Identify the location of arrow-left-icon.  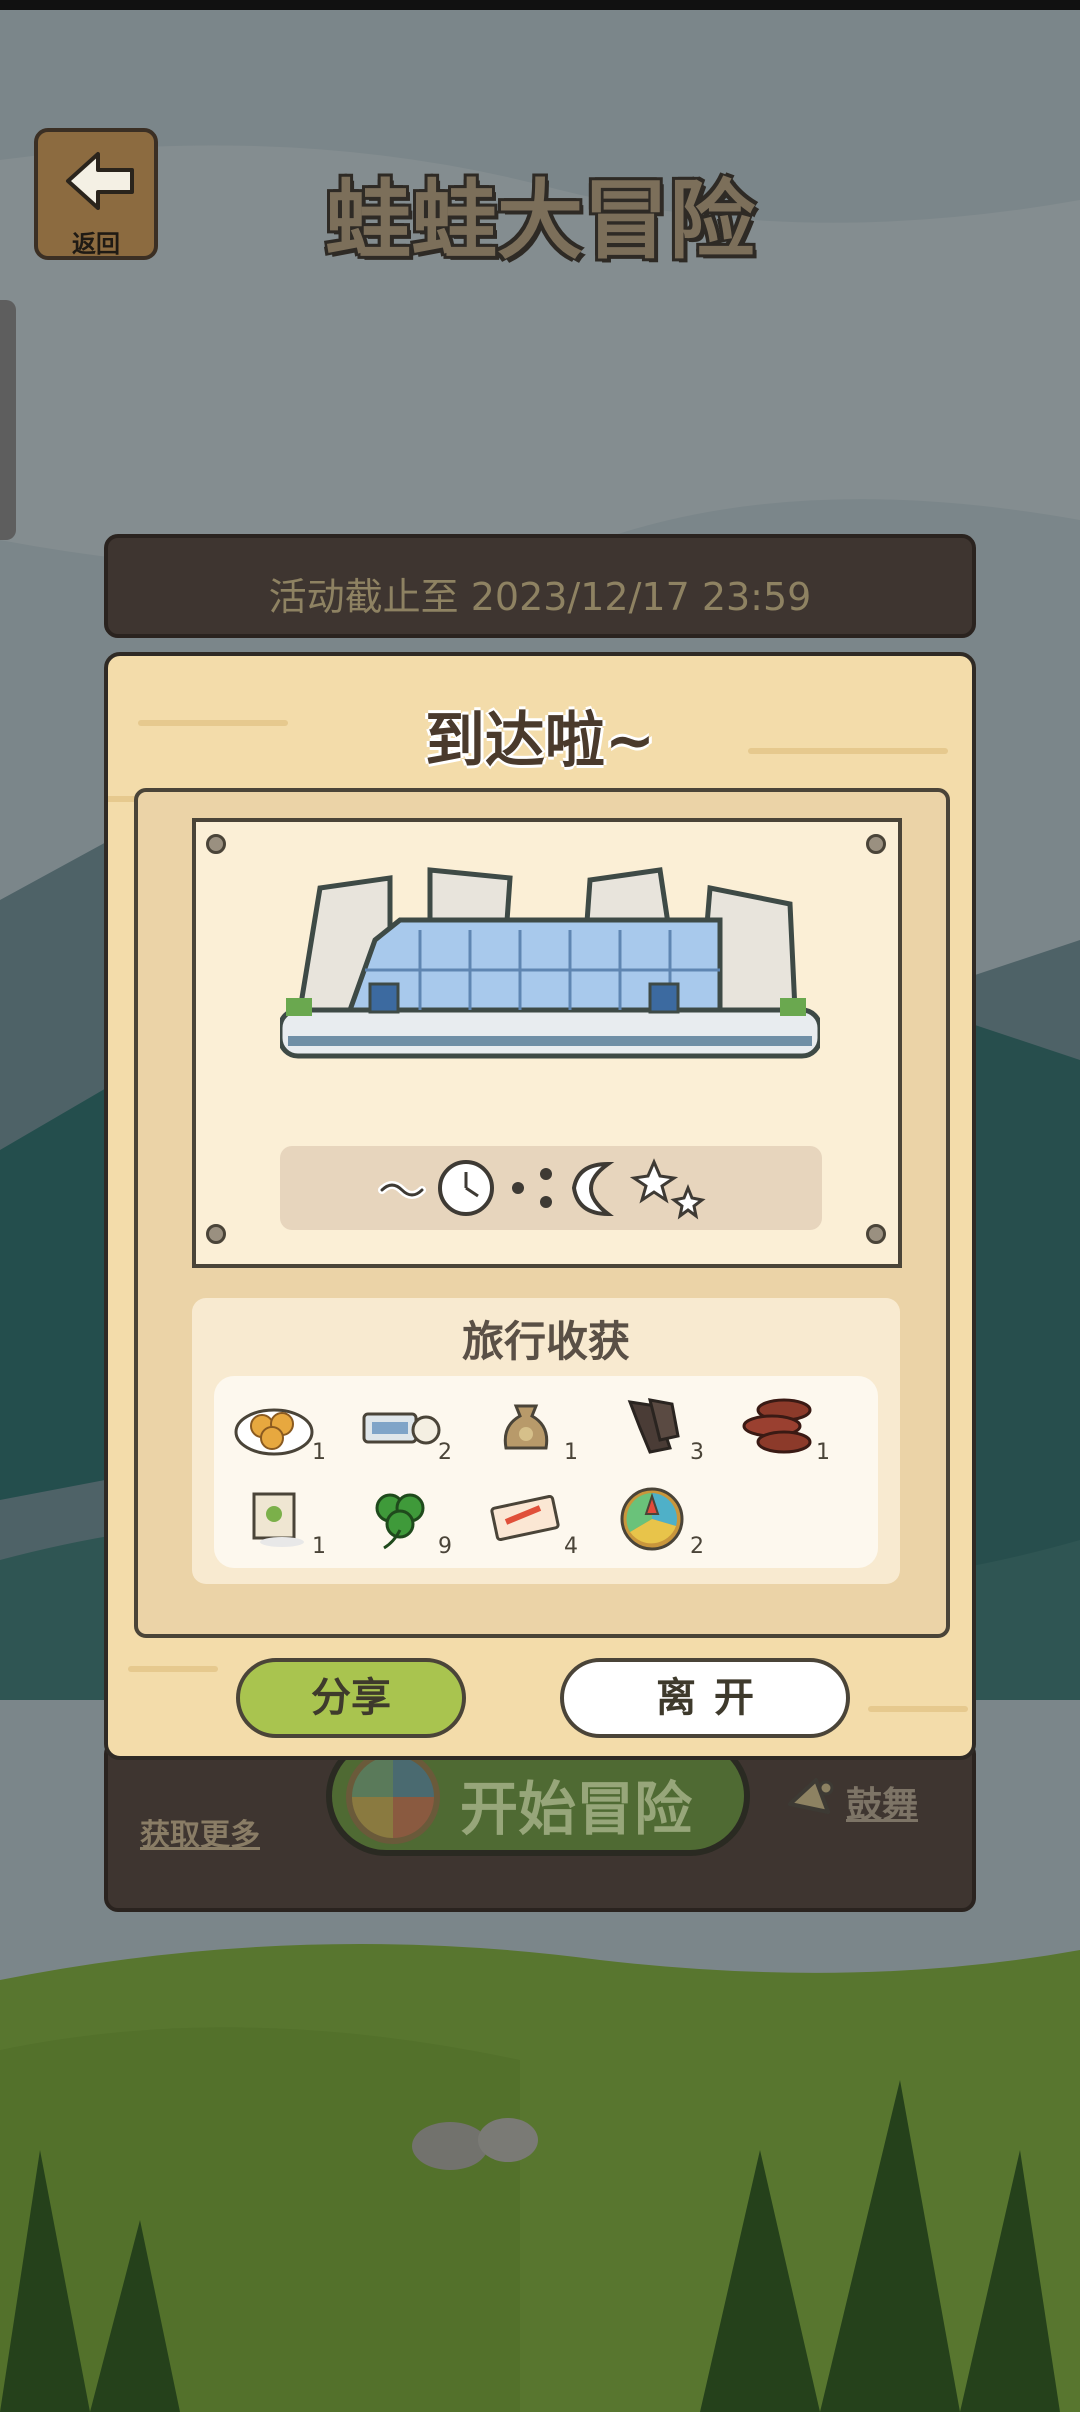
(100, 181).